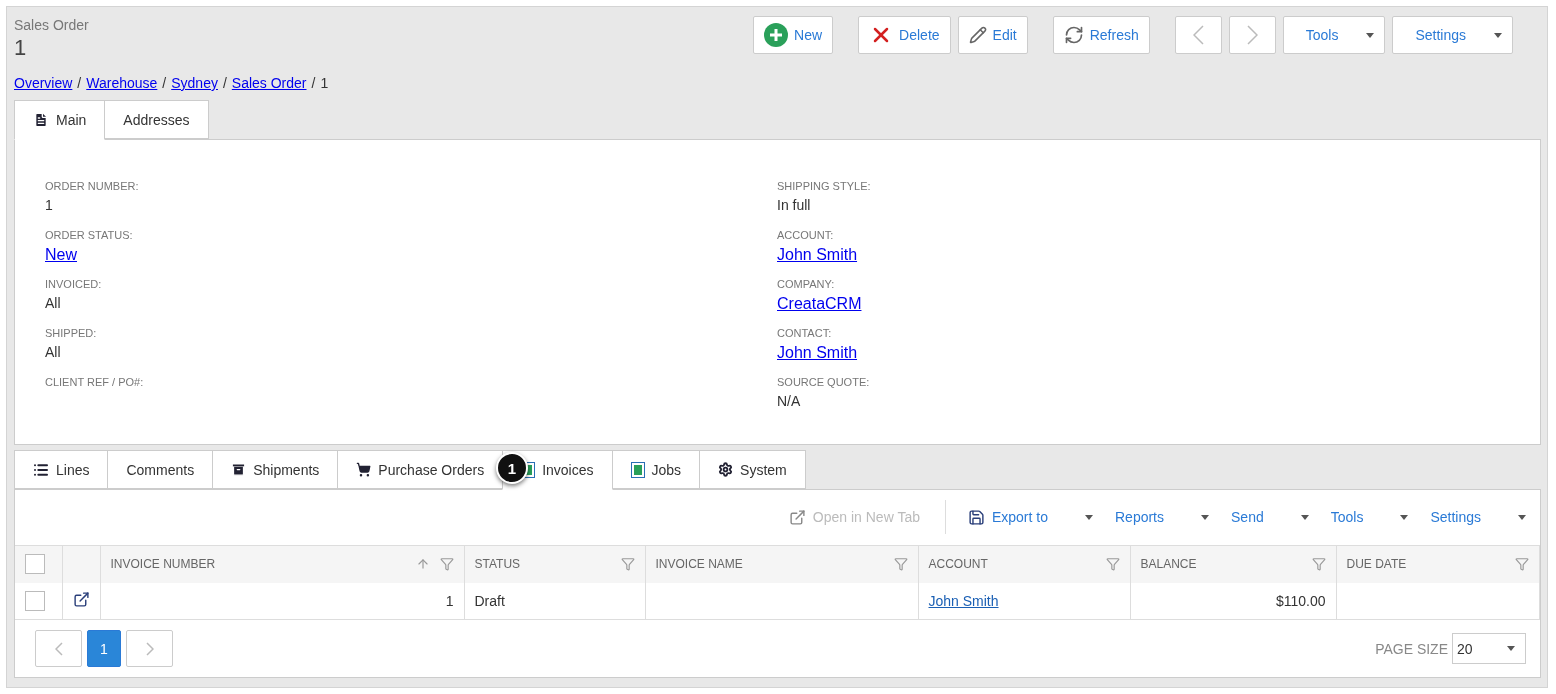 The image size is (1556, 694). What do you see at coordinates (789, 401) in the screenshot?
I see `field-value: N/A` at bounding box center [789, 401].